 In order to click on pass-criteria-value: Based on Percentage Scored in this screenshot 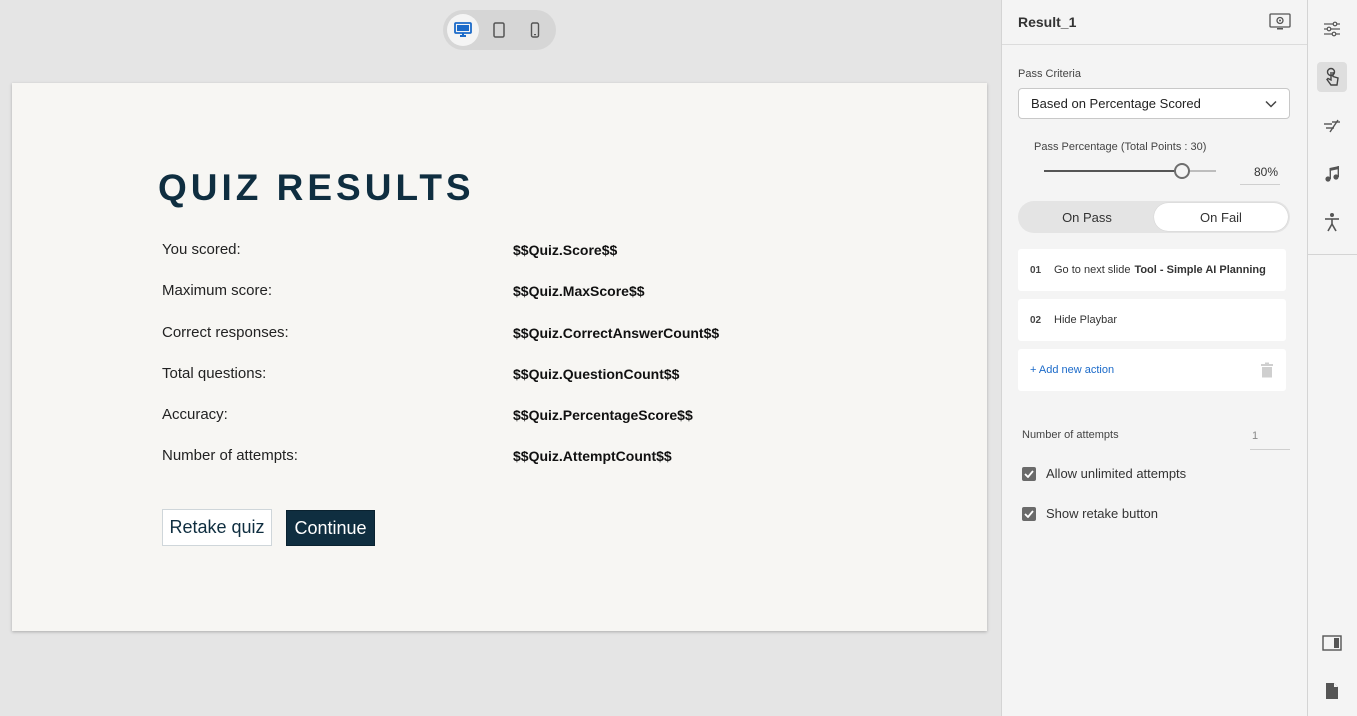, I will do `click(1116, 103)`.